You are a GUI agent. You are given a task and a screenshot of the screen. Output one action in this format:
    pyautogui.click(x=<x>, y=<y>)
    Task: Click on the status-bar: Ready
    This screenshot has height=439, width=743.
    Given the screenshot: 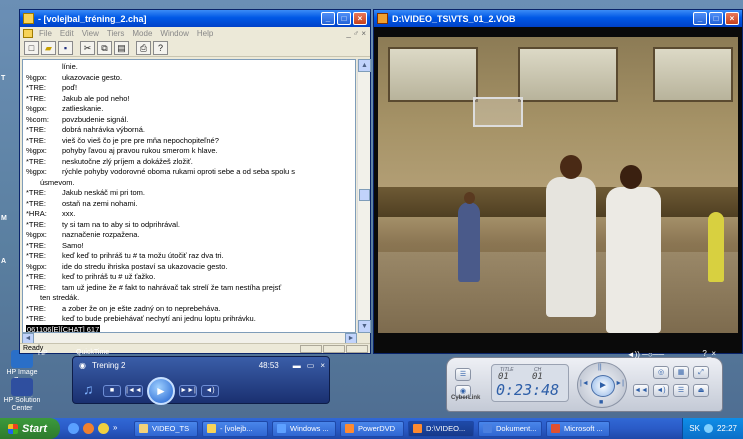 What is the action you would take?
    pyautogui.click(x=195, y=348)
    